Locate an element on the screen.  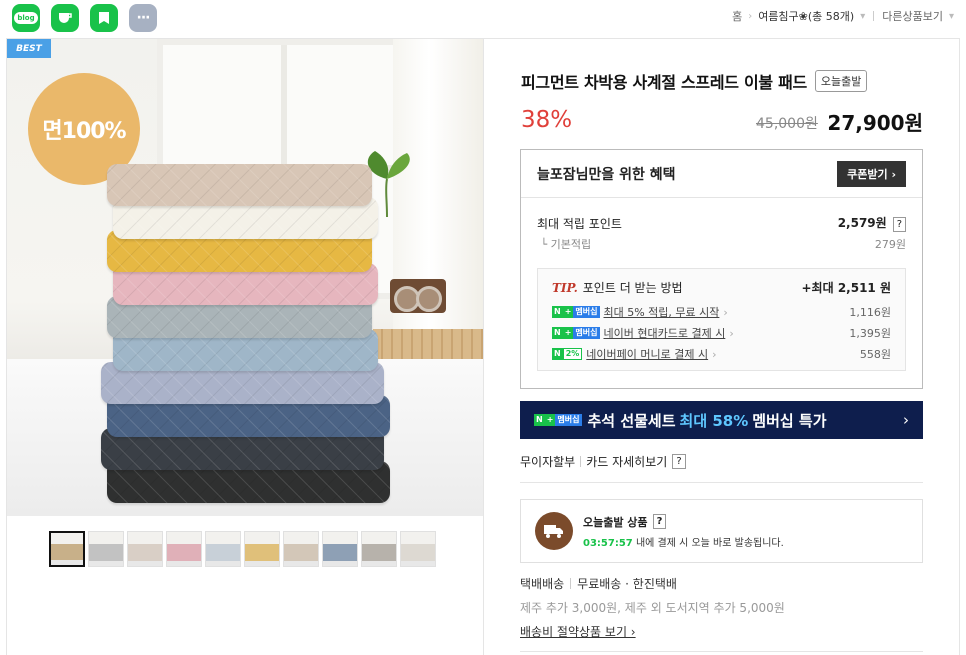
folded-quilt is located at coordinates (239, 185).